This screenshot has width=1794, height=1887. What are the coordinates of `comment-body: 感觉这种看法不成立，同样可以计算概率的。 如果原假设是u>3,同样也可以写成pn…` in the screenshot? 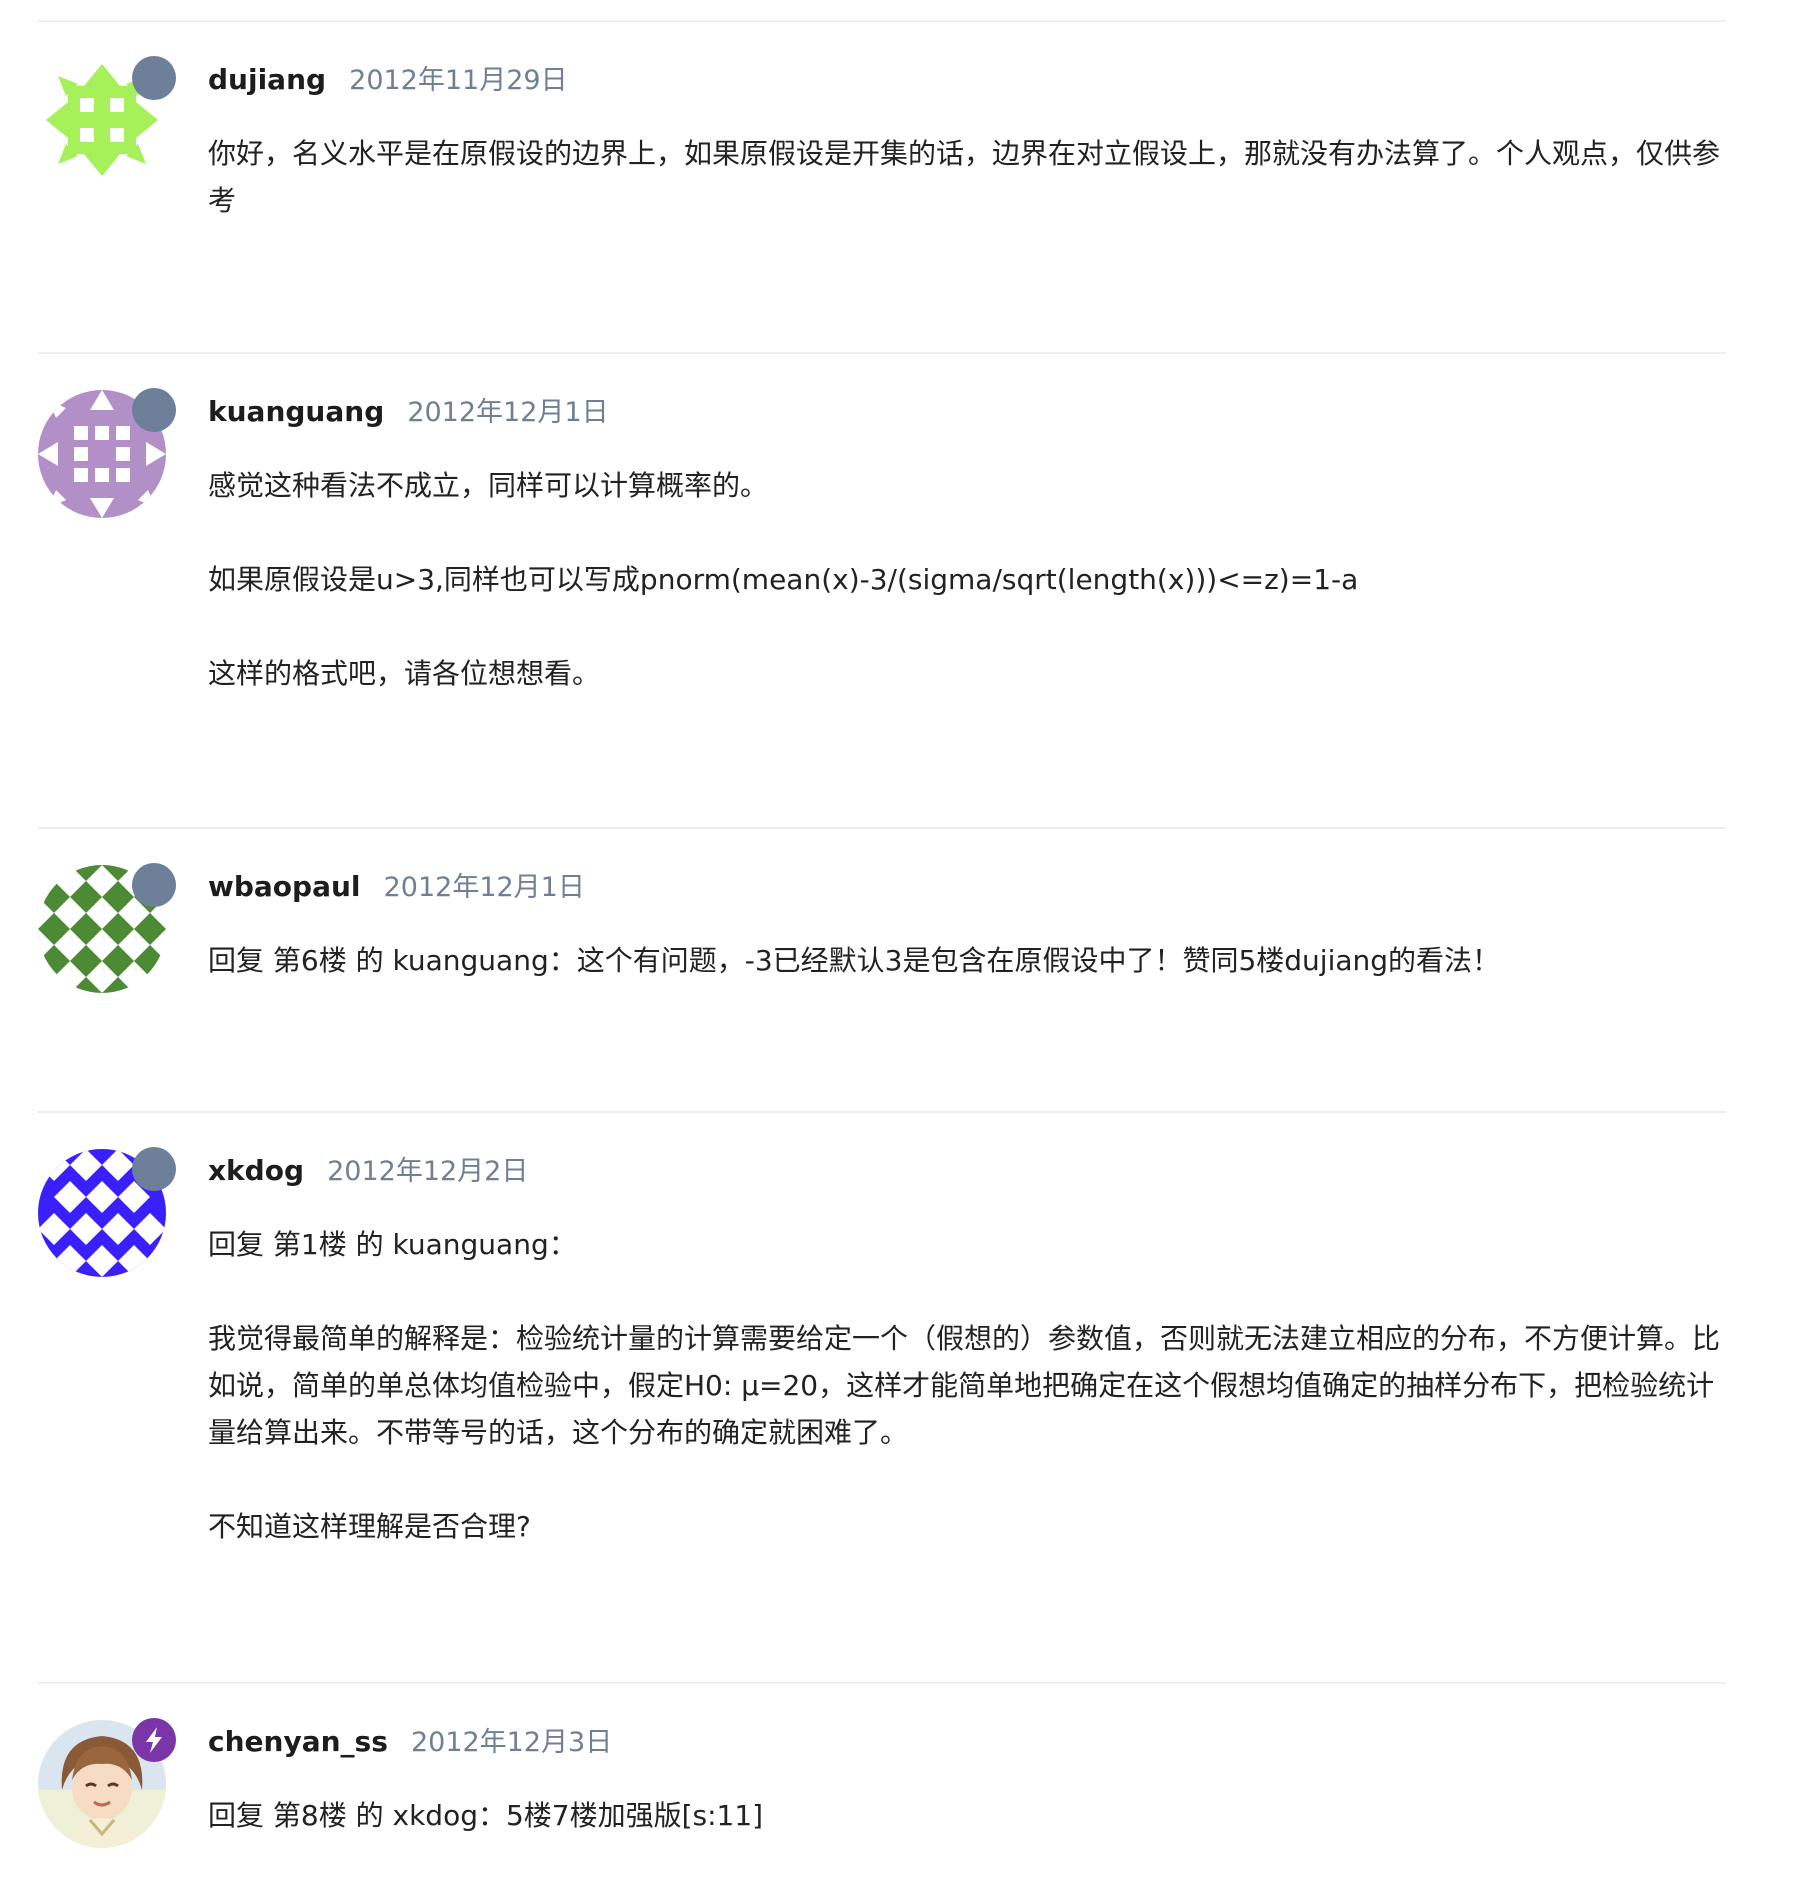 It's located at (968, 579).